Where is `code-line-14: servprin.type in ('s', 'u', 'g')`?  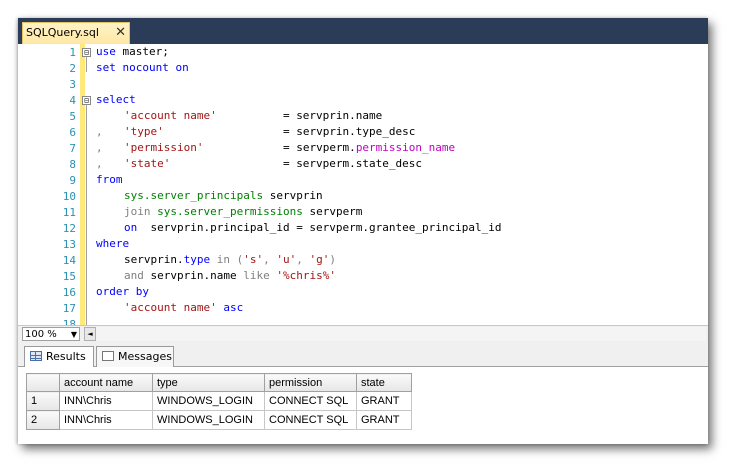
code-line-14: servprin.type in ('s', 'u', 'g') is located at coordinates (230, 259).